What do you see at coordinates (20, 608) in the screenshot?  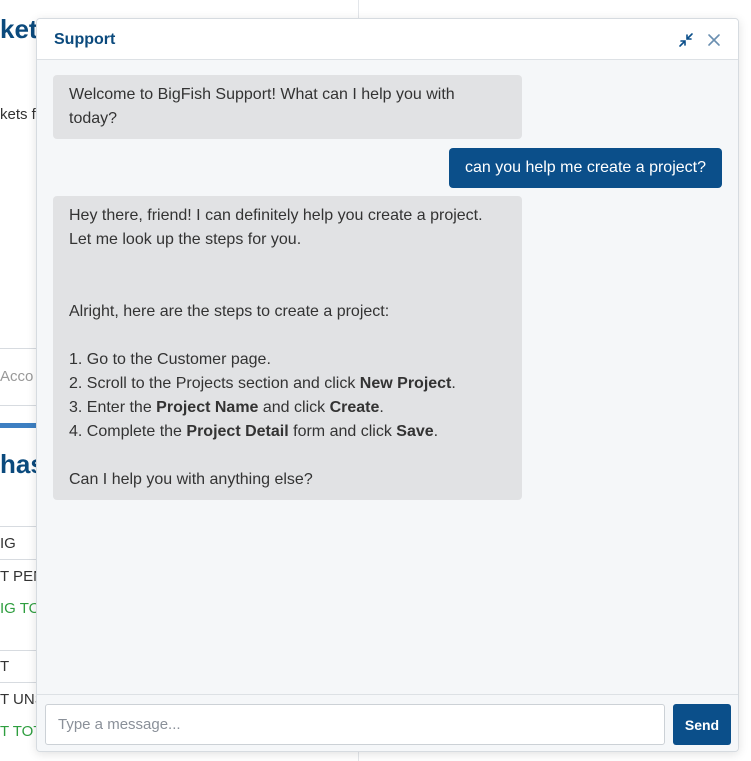 I see `summary-row-total: IG TO` at bounding box center [20, 608].